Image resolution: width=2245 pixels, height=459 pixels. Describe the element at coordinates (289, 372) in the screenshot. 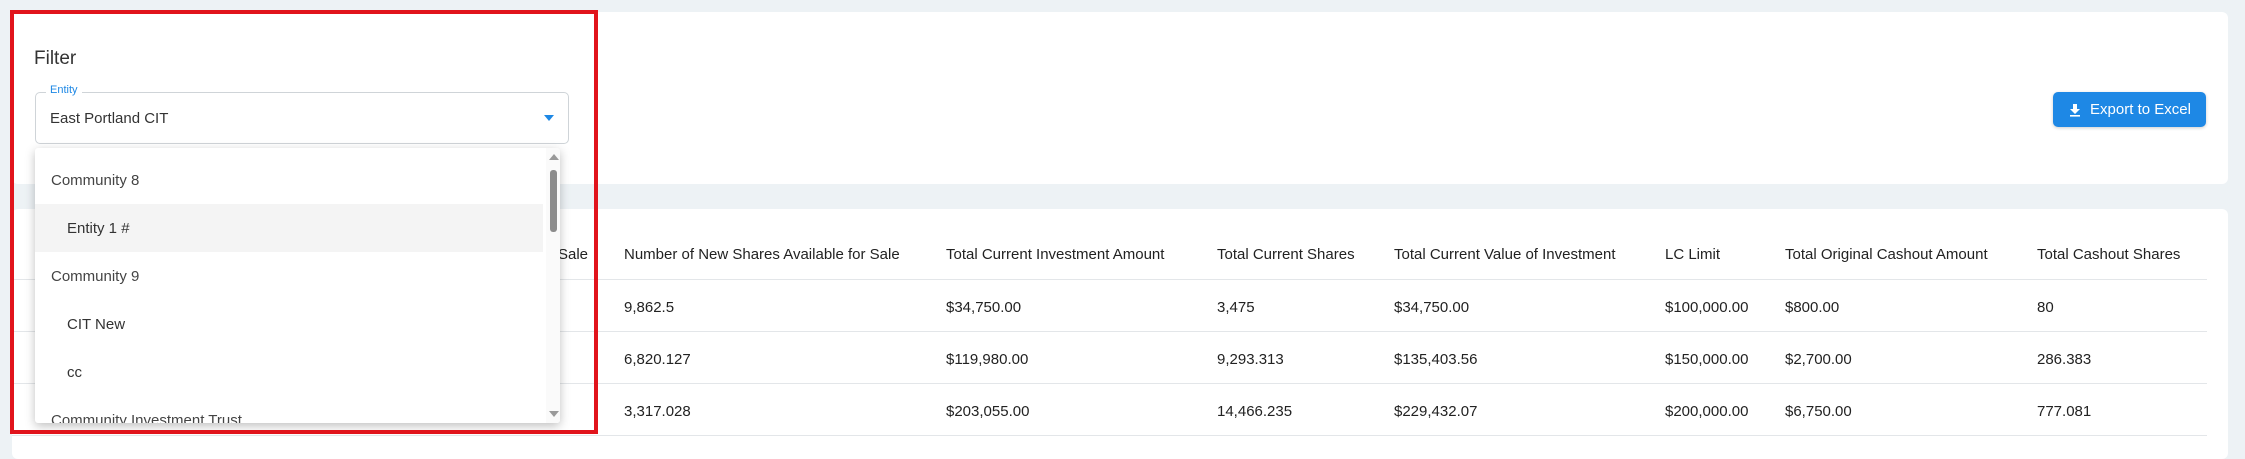

I see `dropdown-option: cc` at that location.